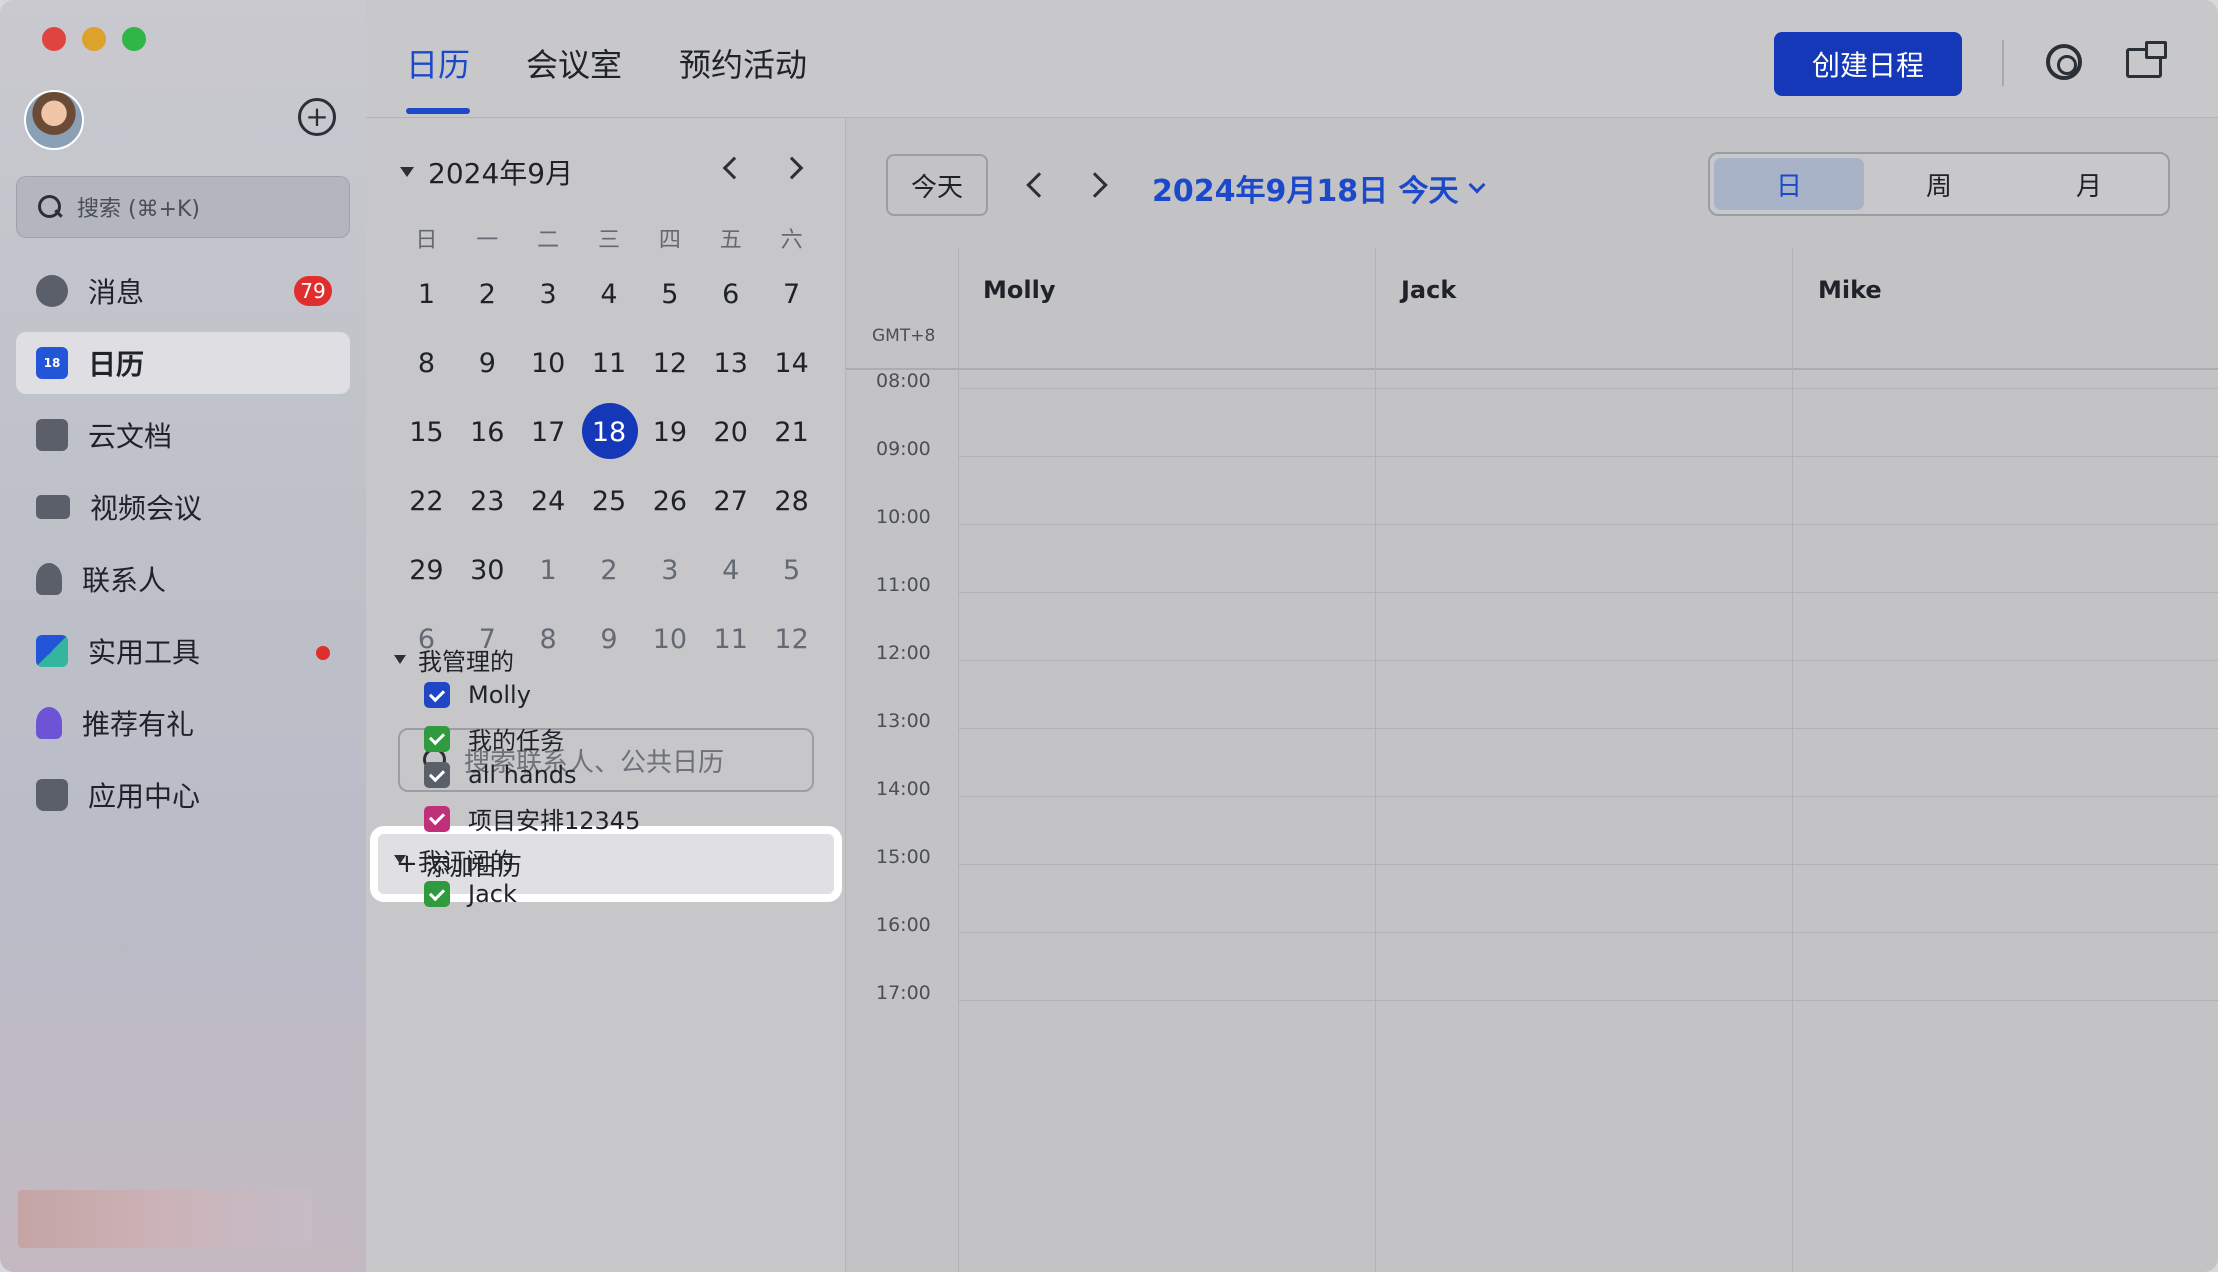 This screenshot has height=1272, width=2218. I want to click on mini-calendar-day: 18, so click(609, 431).